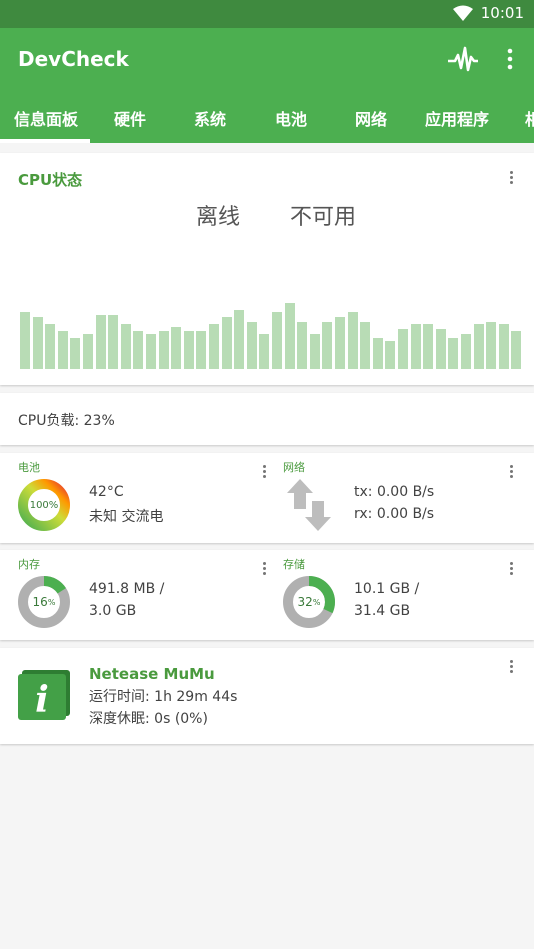  I want to click on tab-indicator, so click(45, 141).